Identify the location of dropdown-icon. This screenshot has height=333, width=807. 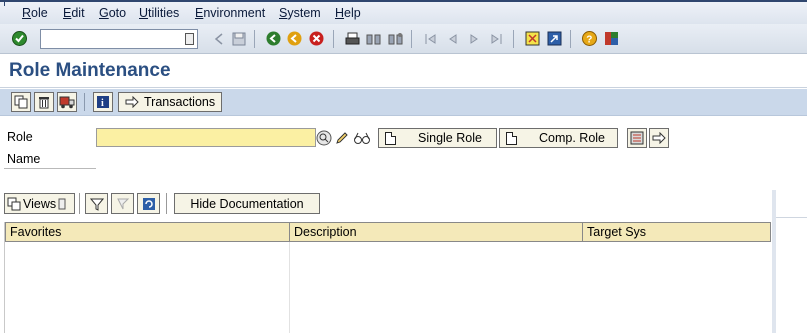
(62, 203).